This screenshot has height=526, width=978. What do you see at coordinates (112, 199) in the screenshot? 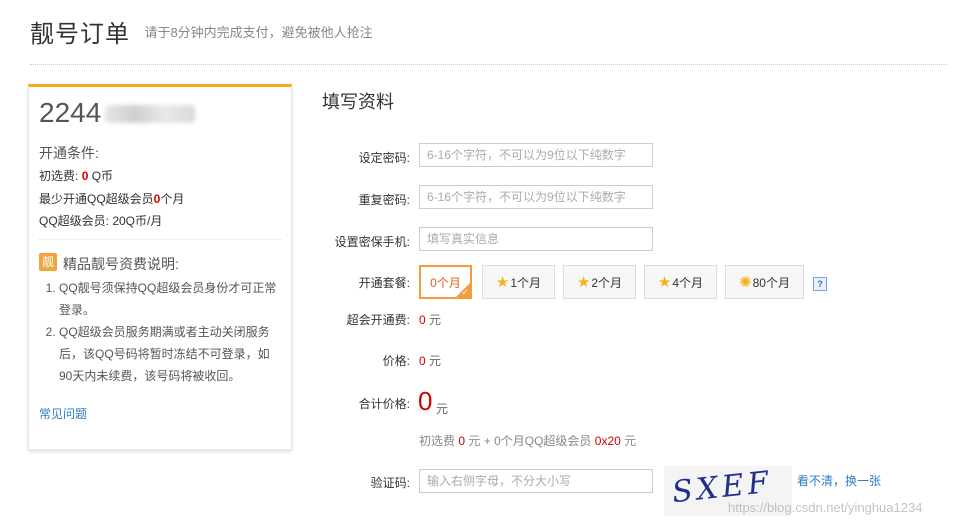
I see `min-months-line: 最少开通QQ超级会员0个月` at bounding box center [112, 199].